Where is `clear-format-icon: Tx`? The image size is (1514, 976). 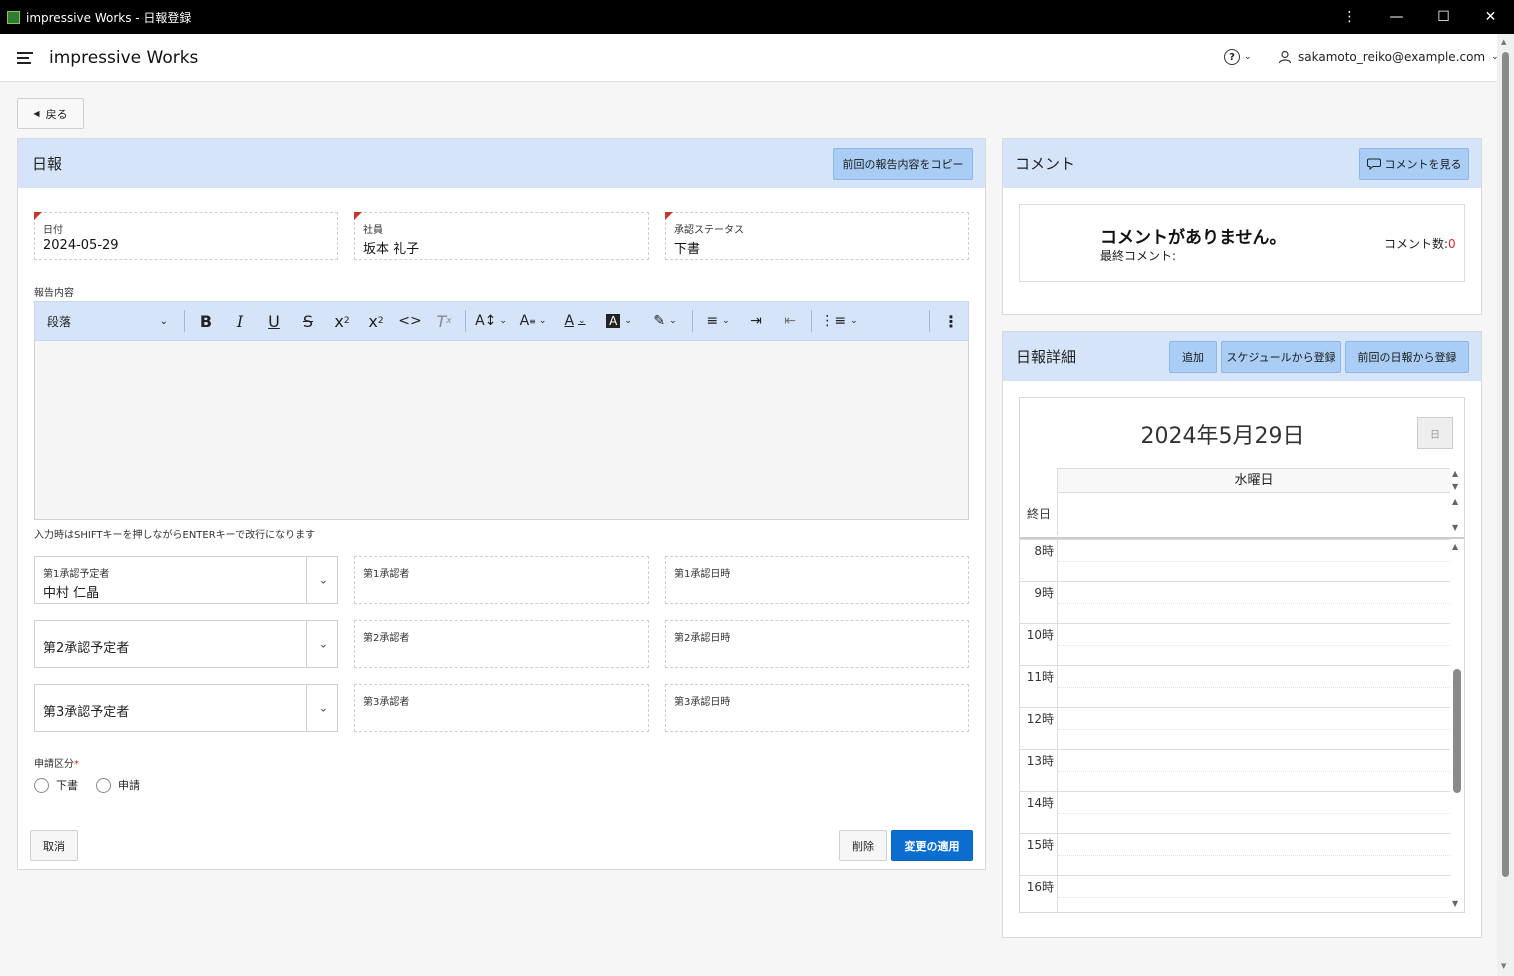 clear-format-icon: Tx is located at coordinates (444, 321).